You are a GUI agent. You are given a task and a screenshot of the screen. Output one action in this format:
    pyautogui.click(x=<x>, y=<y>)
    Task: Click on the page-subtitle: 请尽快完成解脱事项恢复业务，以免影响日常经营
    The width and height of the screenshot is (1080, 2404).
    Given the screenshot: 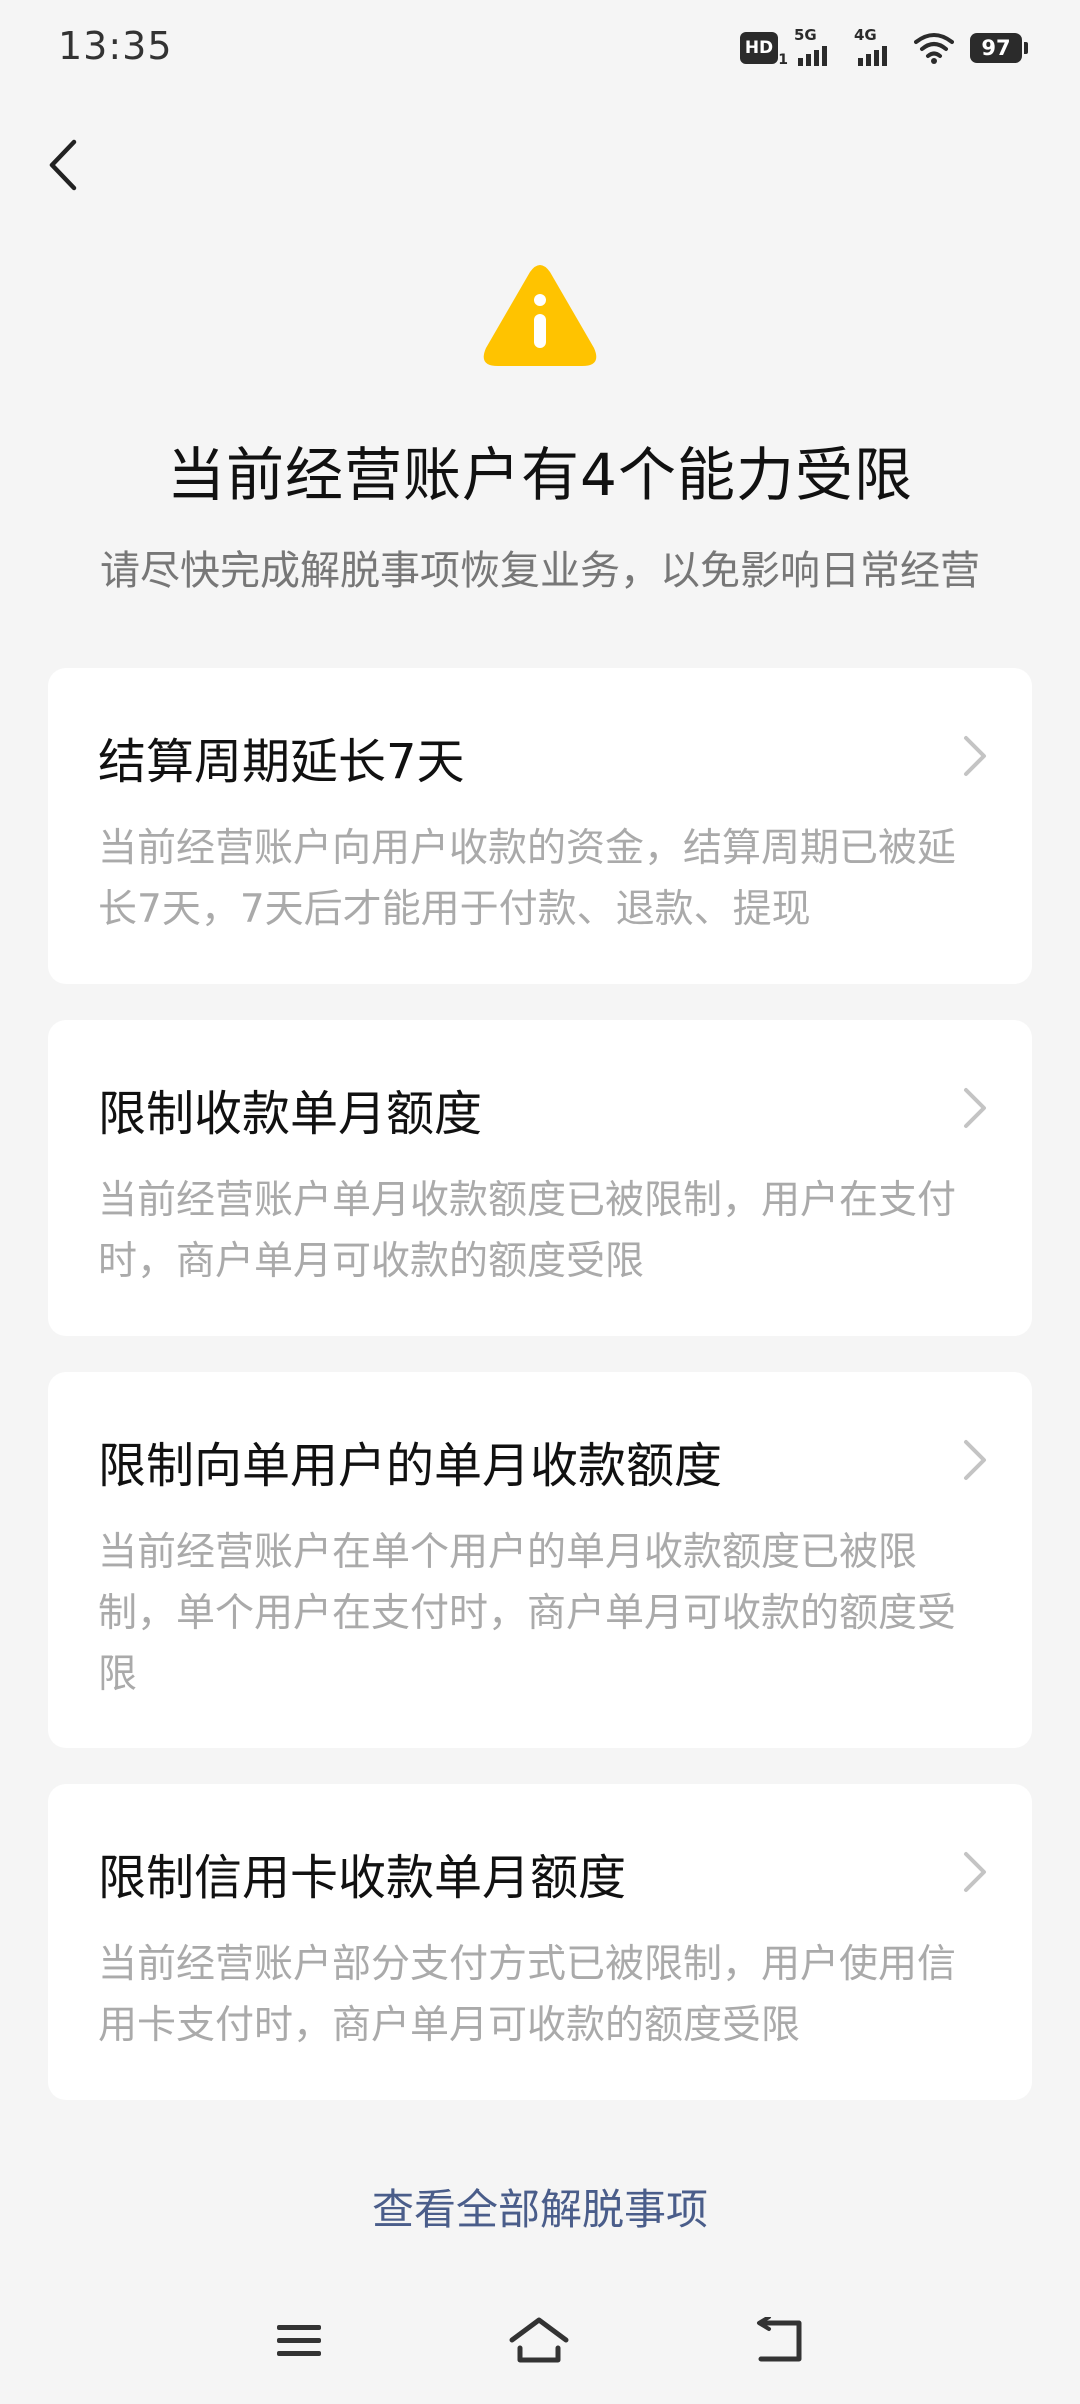 What is the action you would take?
    pyautogui.click(x=540, y=571)
    